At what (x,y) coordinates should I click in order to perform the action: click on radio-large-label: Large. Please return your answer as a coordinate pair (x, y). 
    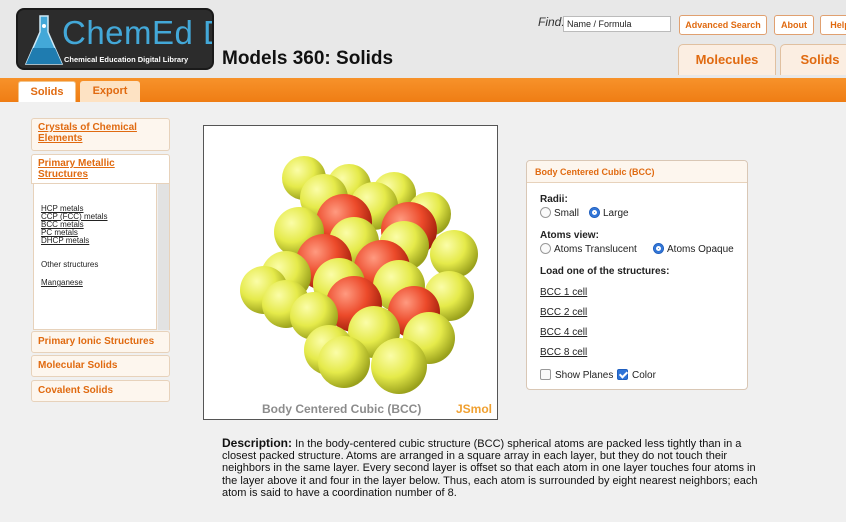
    Looking at the image, I should click on (616, 213).